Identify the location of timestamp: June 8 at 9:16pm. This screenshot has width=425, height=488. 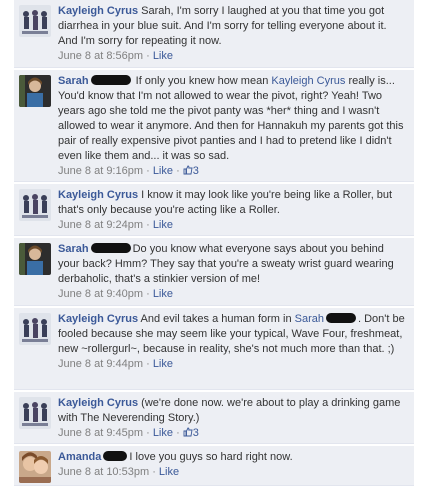
(100, 171).